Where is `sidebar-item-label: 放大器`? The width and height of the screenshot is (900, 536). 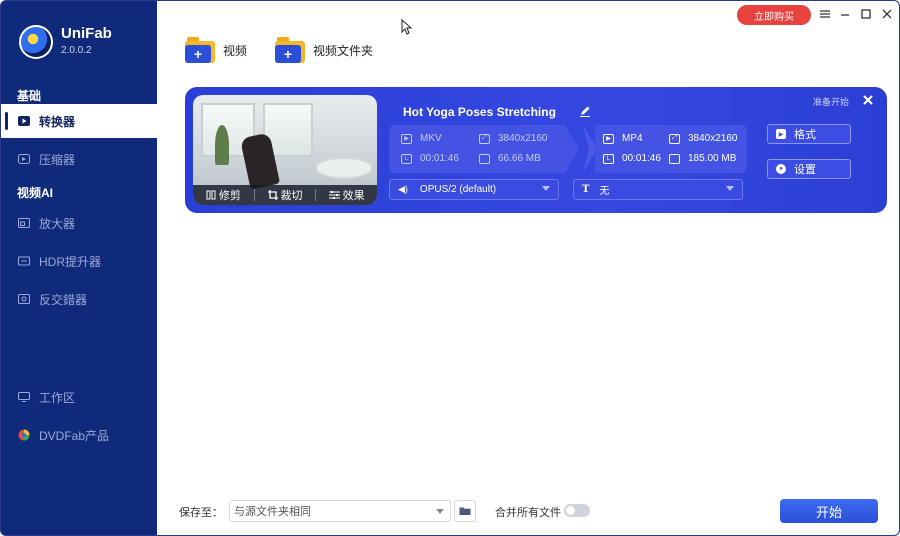
sidebar-item-label: 放大器 is located at coordinates (57, 223).